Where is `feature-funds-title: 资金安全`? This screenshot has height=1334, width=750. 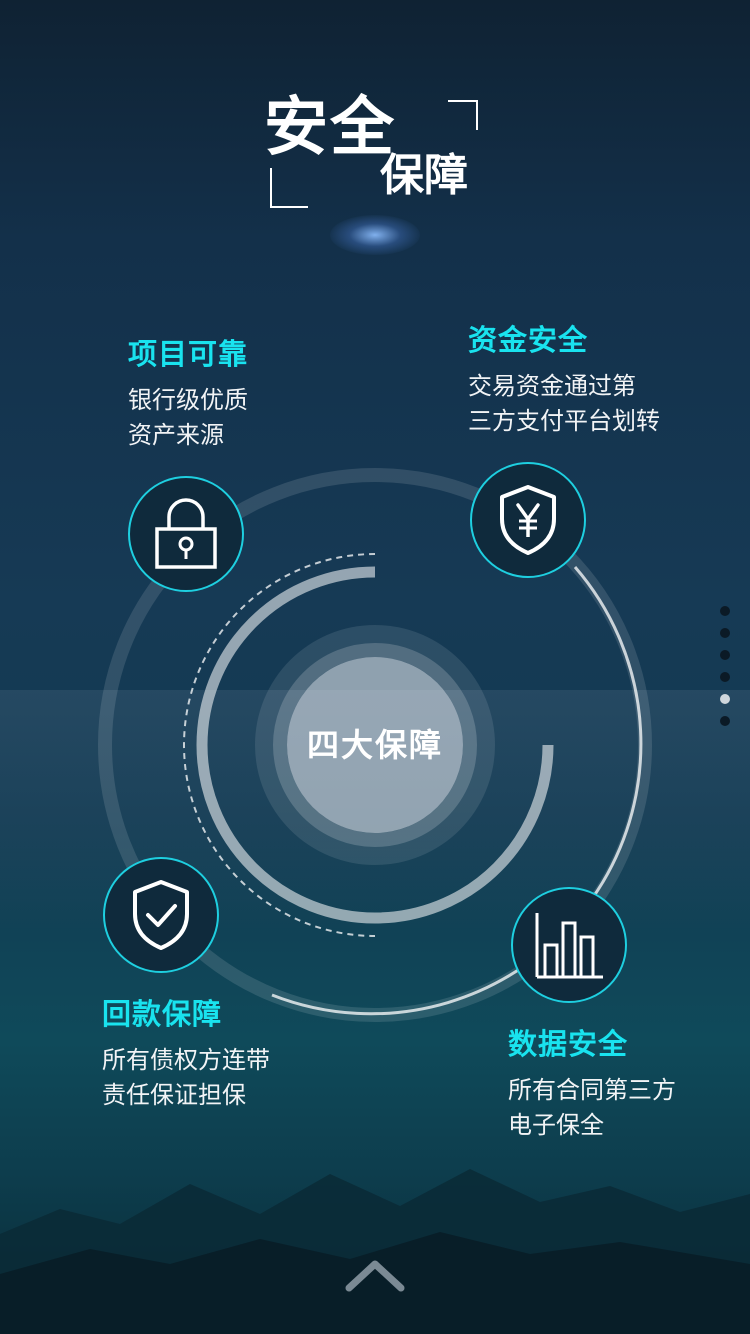
feature-funds-title: 资金安全 is located at coordinates (528, 340).